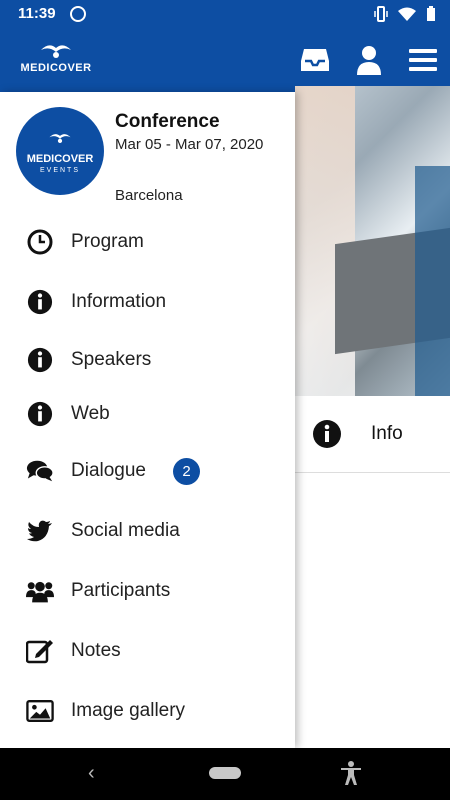 This screenshot has width=450, height=800. What do you see at coordinates (56, 68) in the screenshot?
I see `logo-text: MEDICOVER` at bounding box center [56, 68].